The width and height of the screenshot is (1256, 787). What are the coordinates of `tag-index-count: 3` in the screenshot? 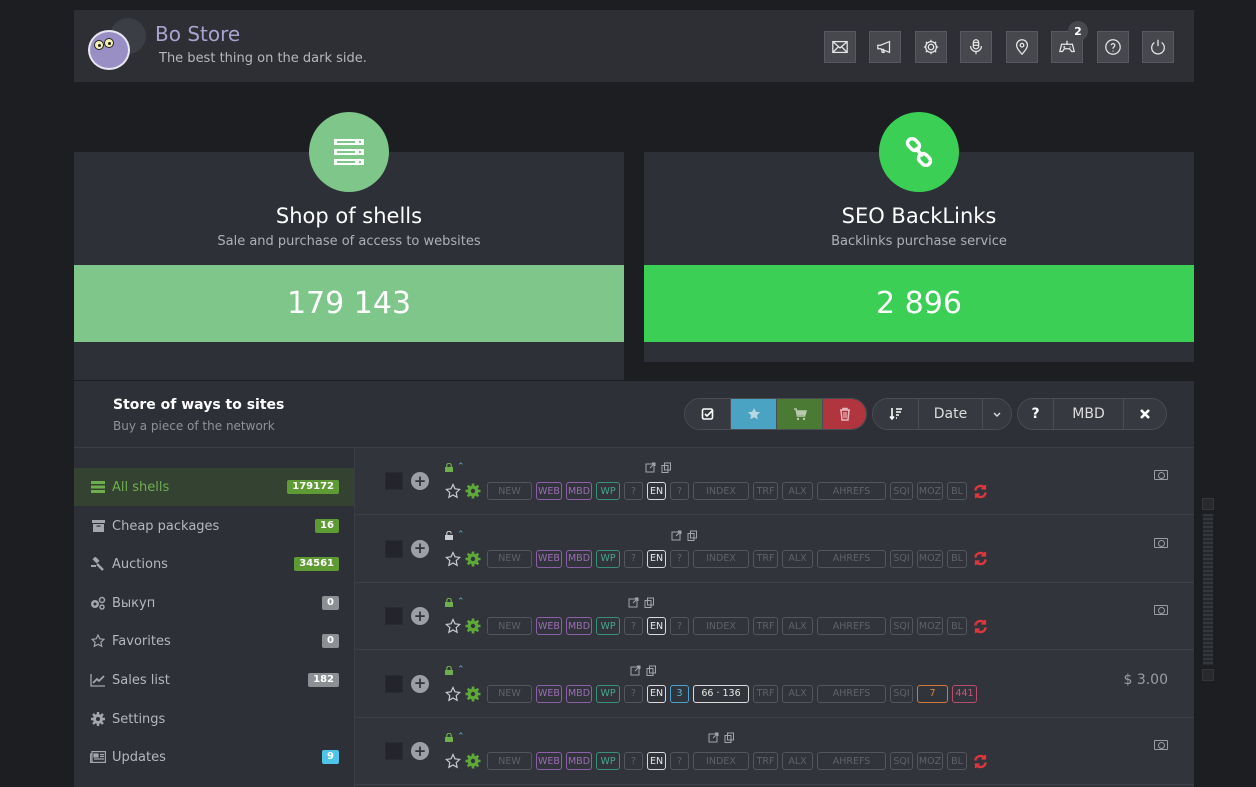 It's located at (679, 693).